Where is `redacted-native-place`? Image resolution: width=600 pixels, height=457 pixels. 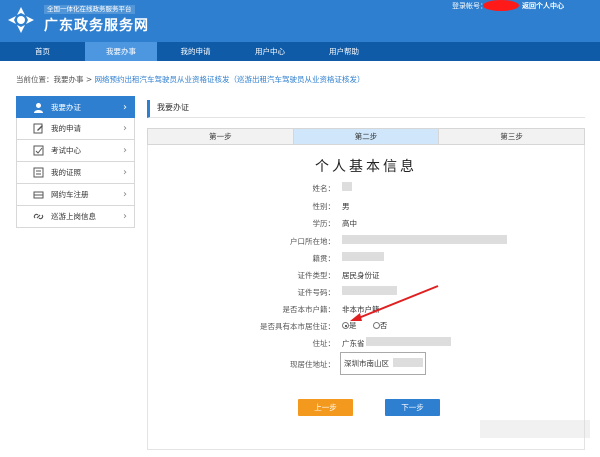 redacted-native-place is located at coordinates (363, 256).